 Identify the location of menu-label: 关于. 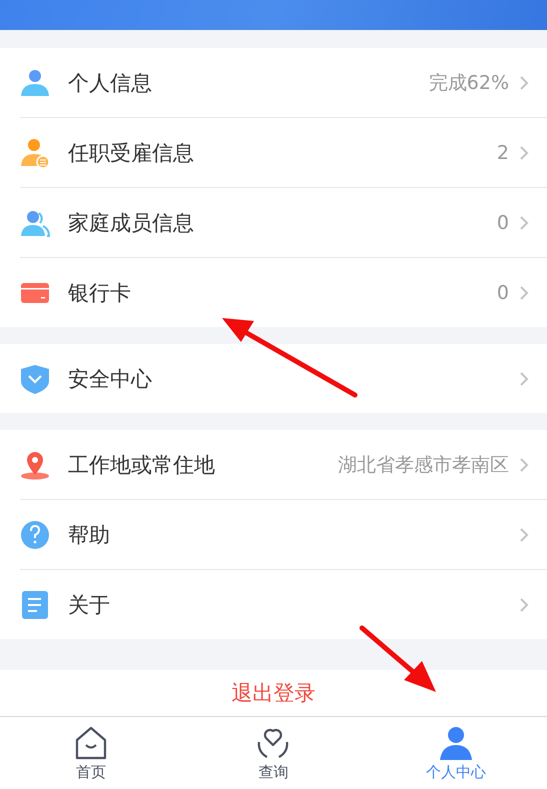
(89, 605).